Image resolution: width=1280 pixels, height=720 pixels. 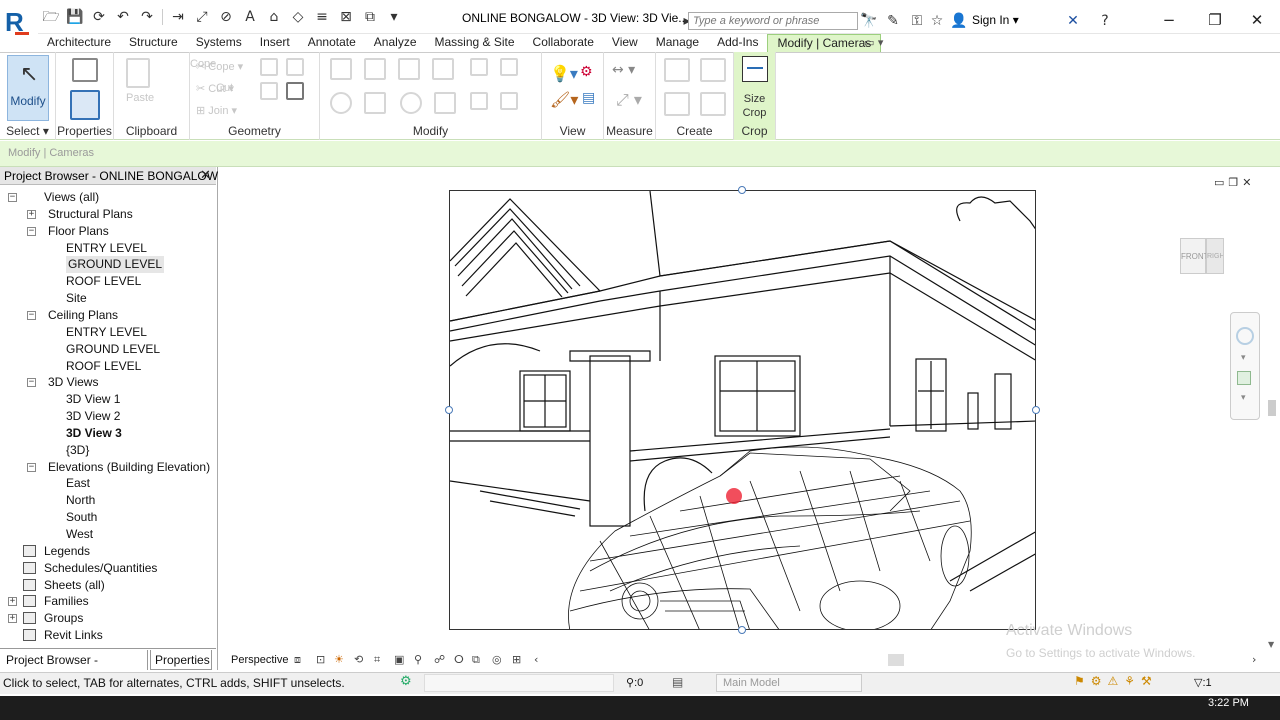 What do you see at coordinates (519, 683) in the screenshot?
I see `workset-select` at bounding box center [519, 683].